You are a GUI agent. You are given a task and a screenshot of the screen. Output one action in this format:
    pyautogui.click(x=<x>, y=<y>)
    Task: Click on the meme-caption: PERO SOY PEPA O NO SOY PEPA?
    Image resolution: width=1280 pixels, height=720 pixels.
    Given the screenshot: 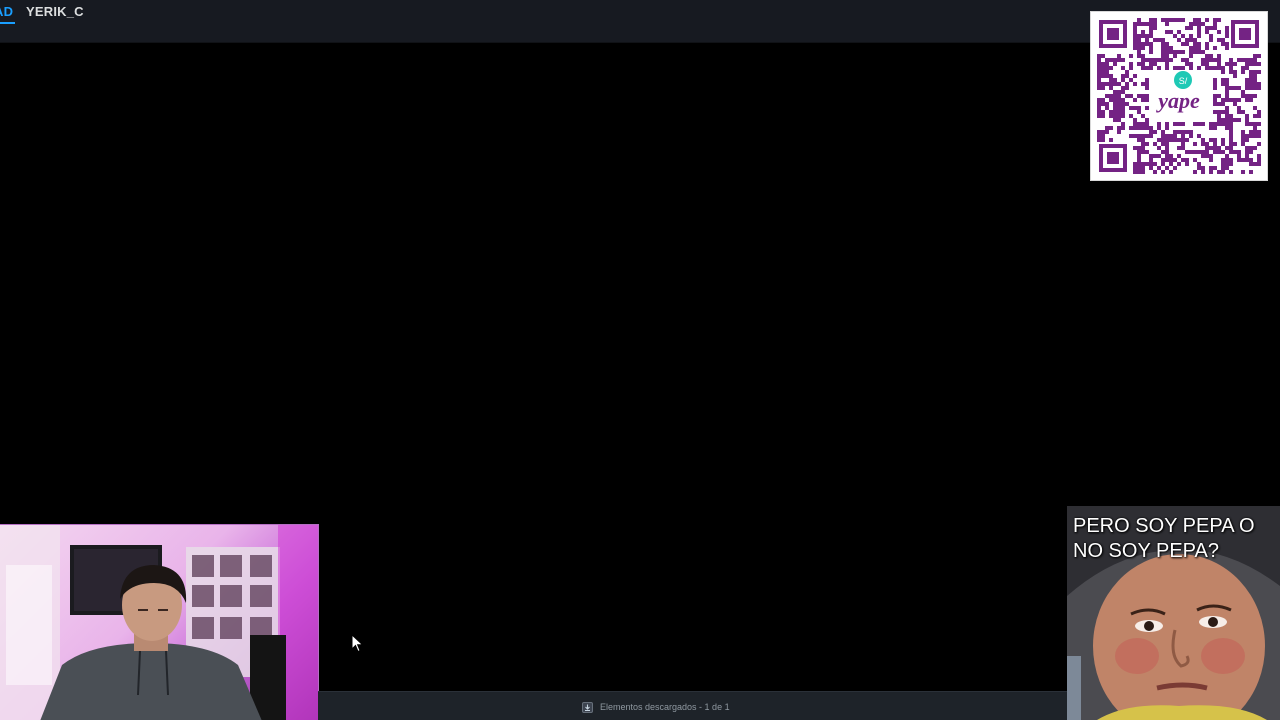 What is the action you would take?
    pyautogui.click(x=1164, y=538)
    